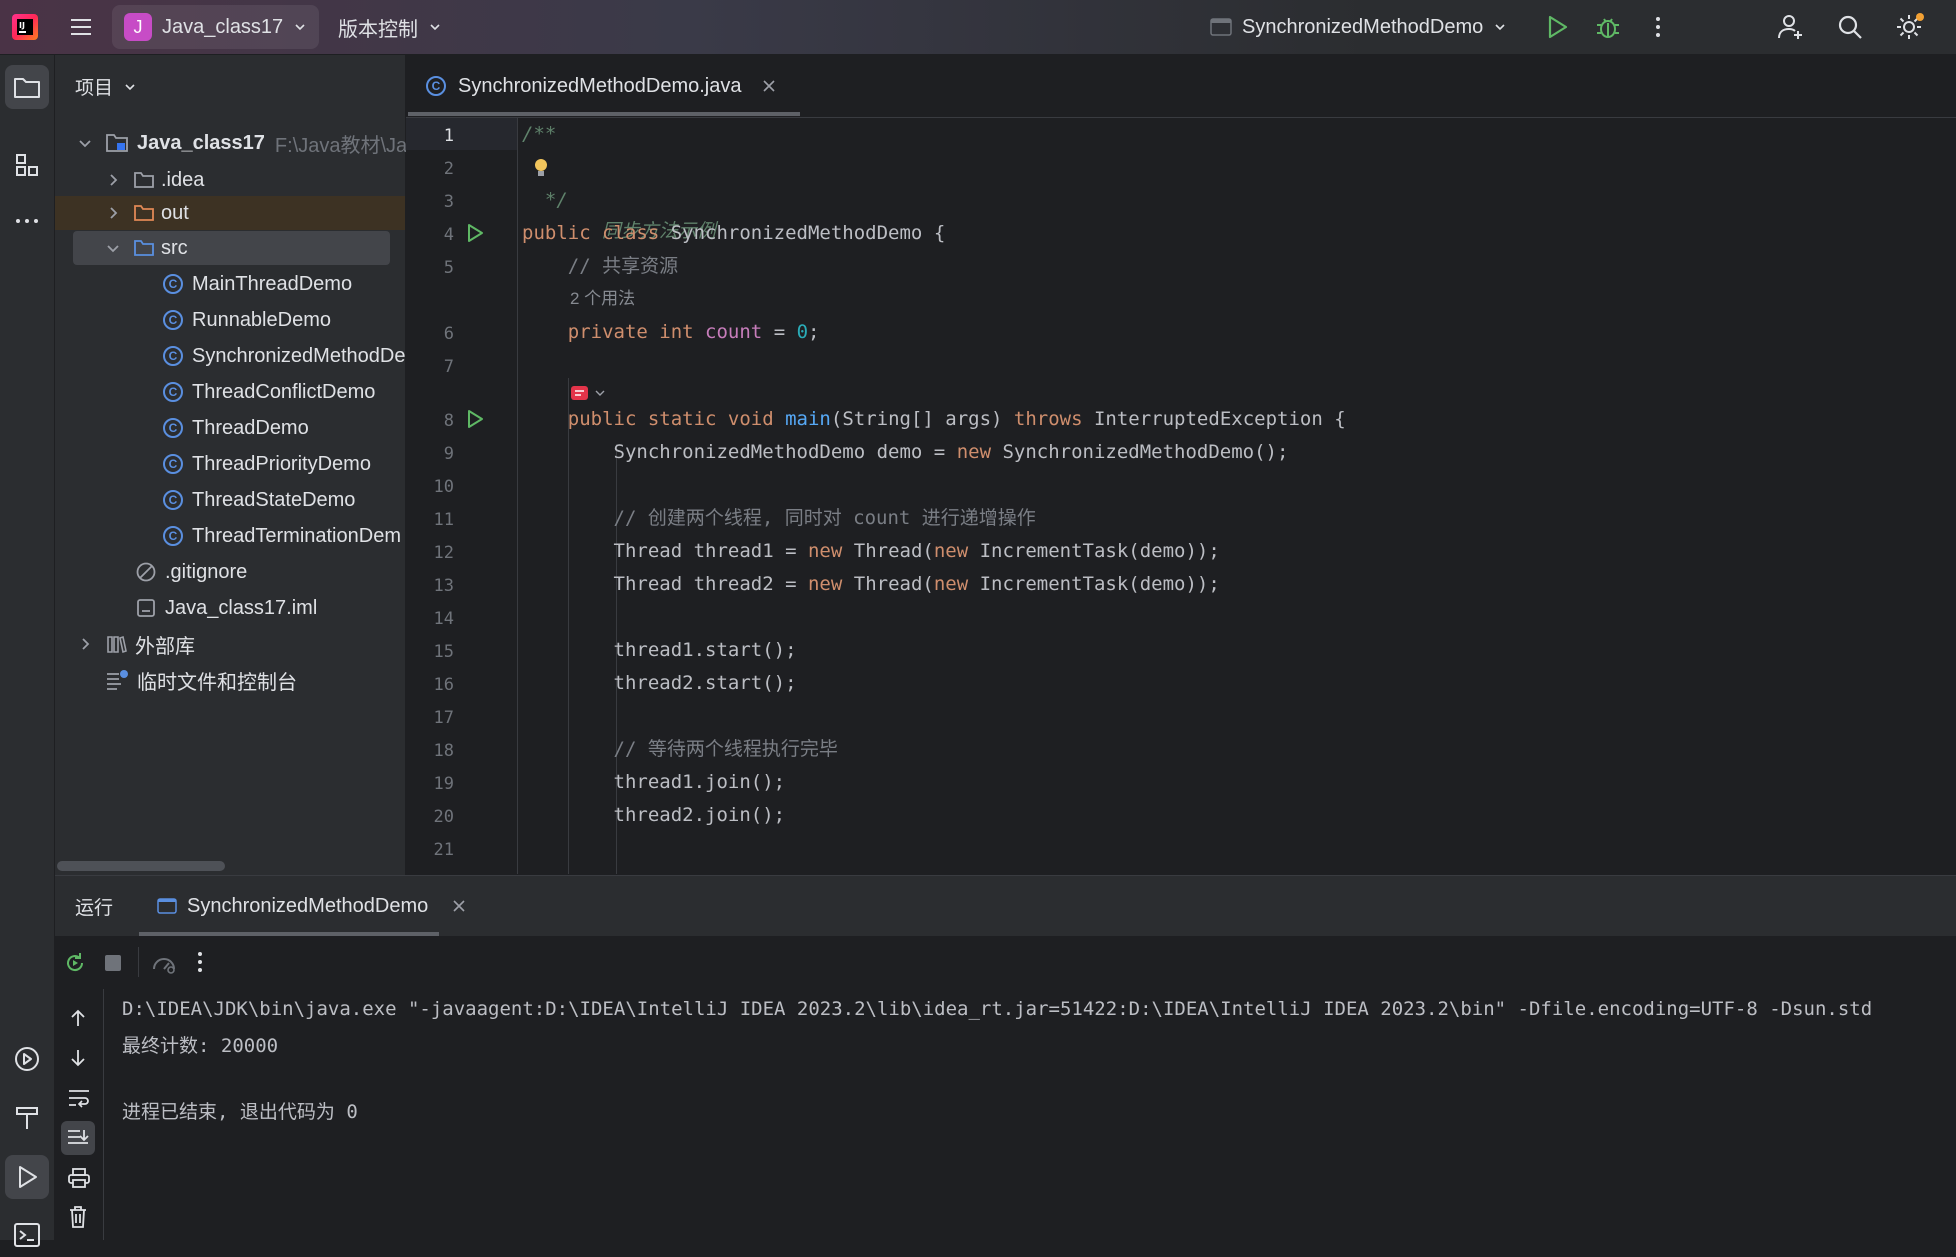 This screenshot has width=1956, height=1257. I want to click on run-tool-button, so click(27, 1177).